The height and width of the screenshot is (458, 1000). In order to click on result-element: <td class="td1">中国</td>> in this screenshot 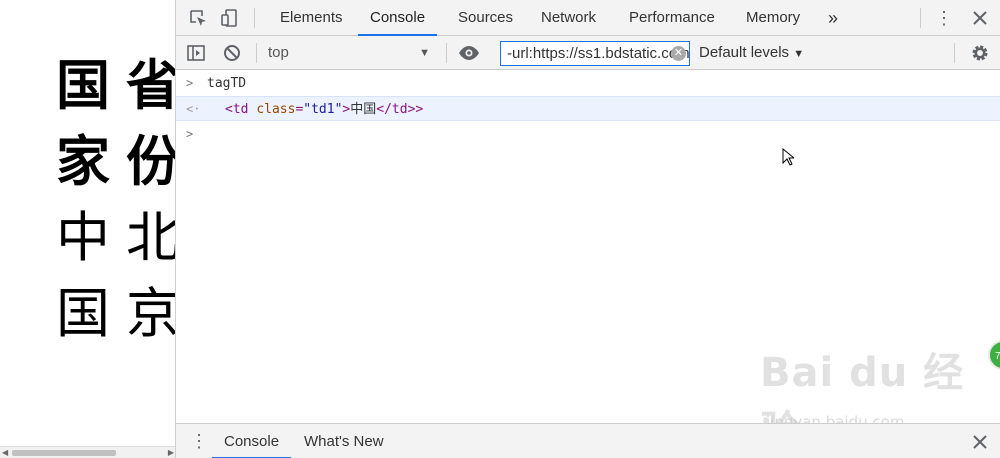, I will do `click(324, 109)`.